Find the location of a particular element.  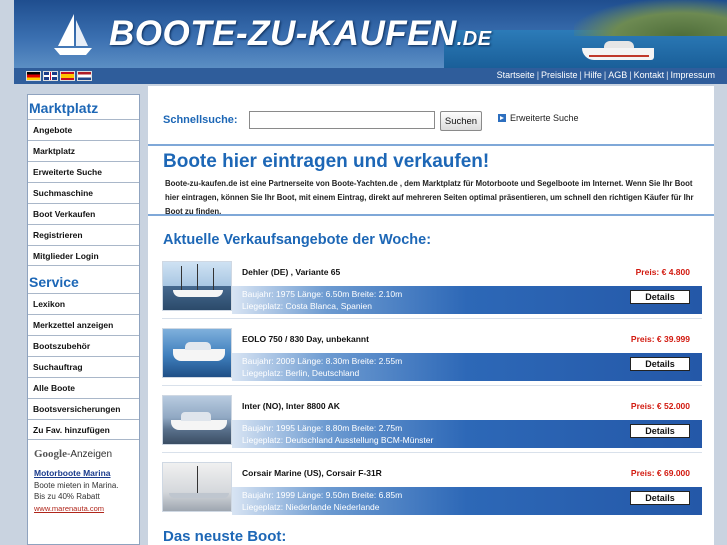

promo-title: Boote hier eintragen und verkaufen! is located at coordinates (326, 161).